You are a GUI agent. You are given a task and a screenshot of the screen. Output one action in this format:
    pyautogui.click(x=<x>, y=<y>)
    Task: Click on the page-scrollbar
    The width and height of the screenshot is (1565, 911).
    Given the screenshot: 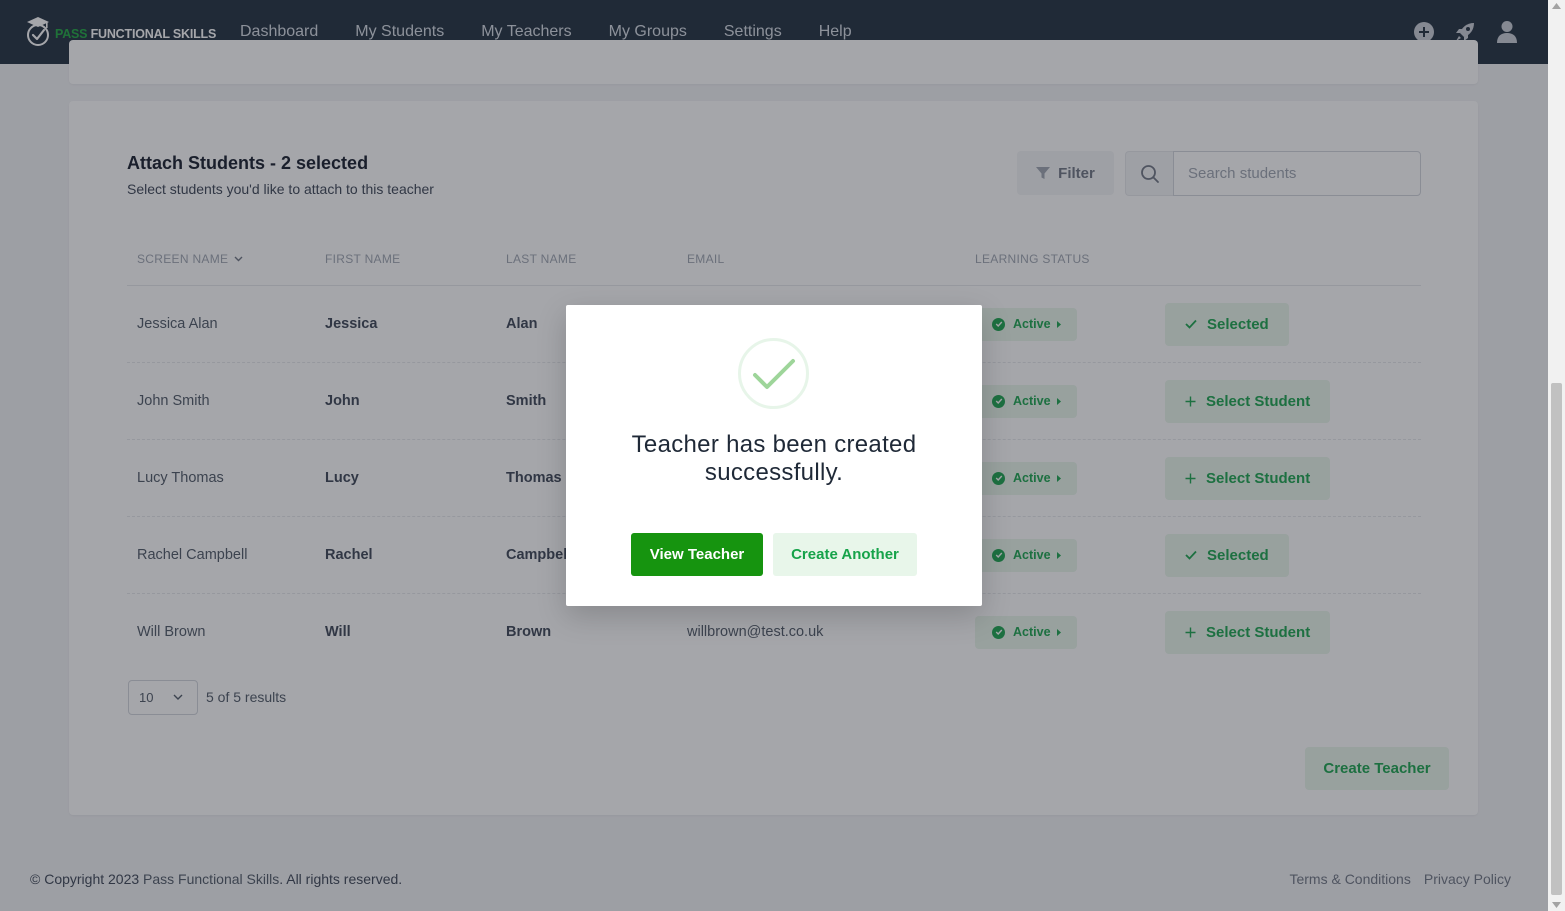 What is the action you would take?
    pyautogui.click(x=1556, y=455)
    